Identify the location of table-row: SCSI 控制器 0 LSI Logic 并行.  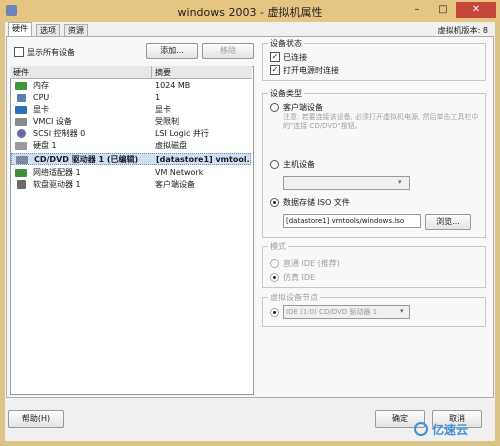
(131, 134).